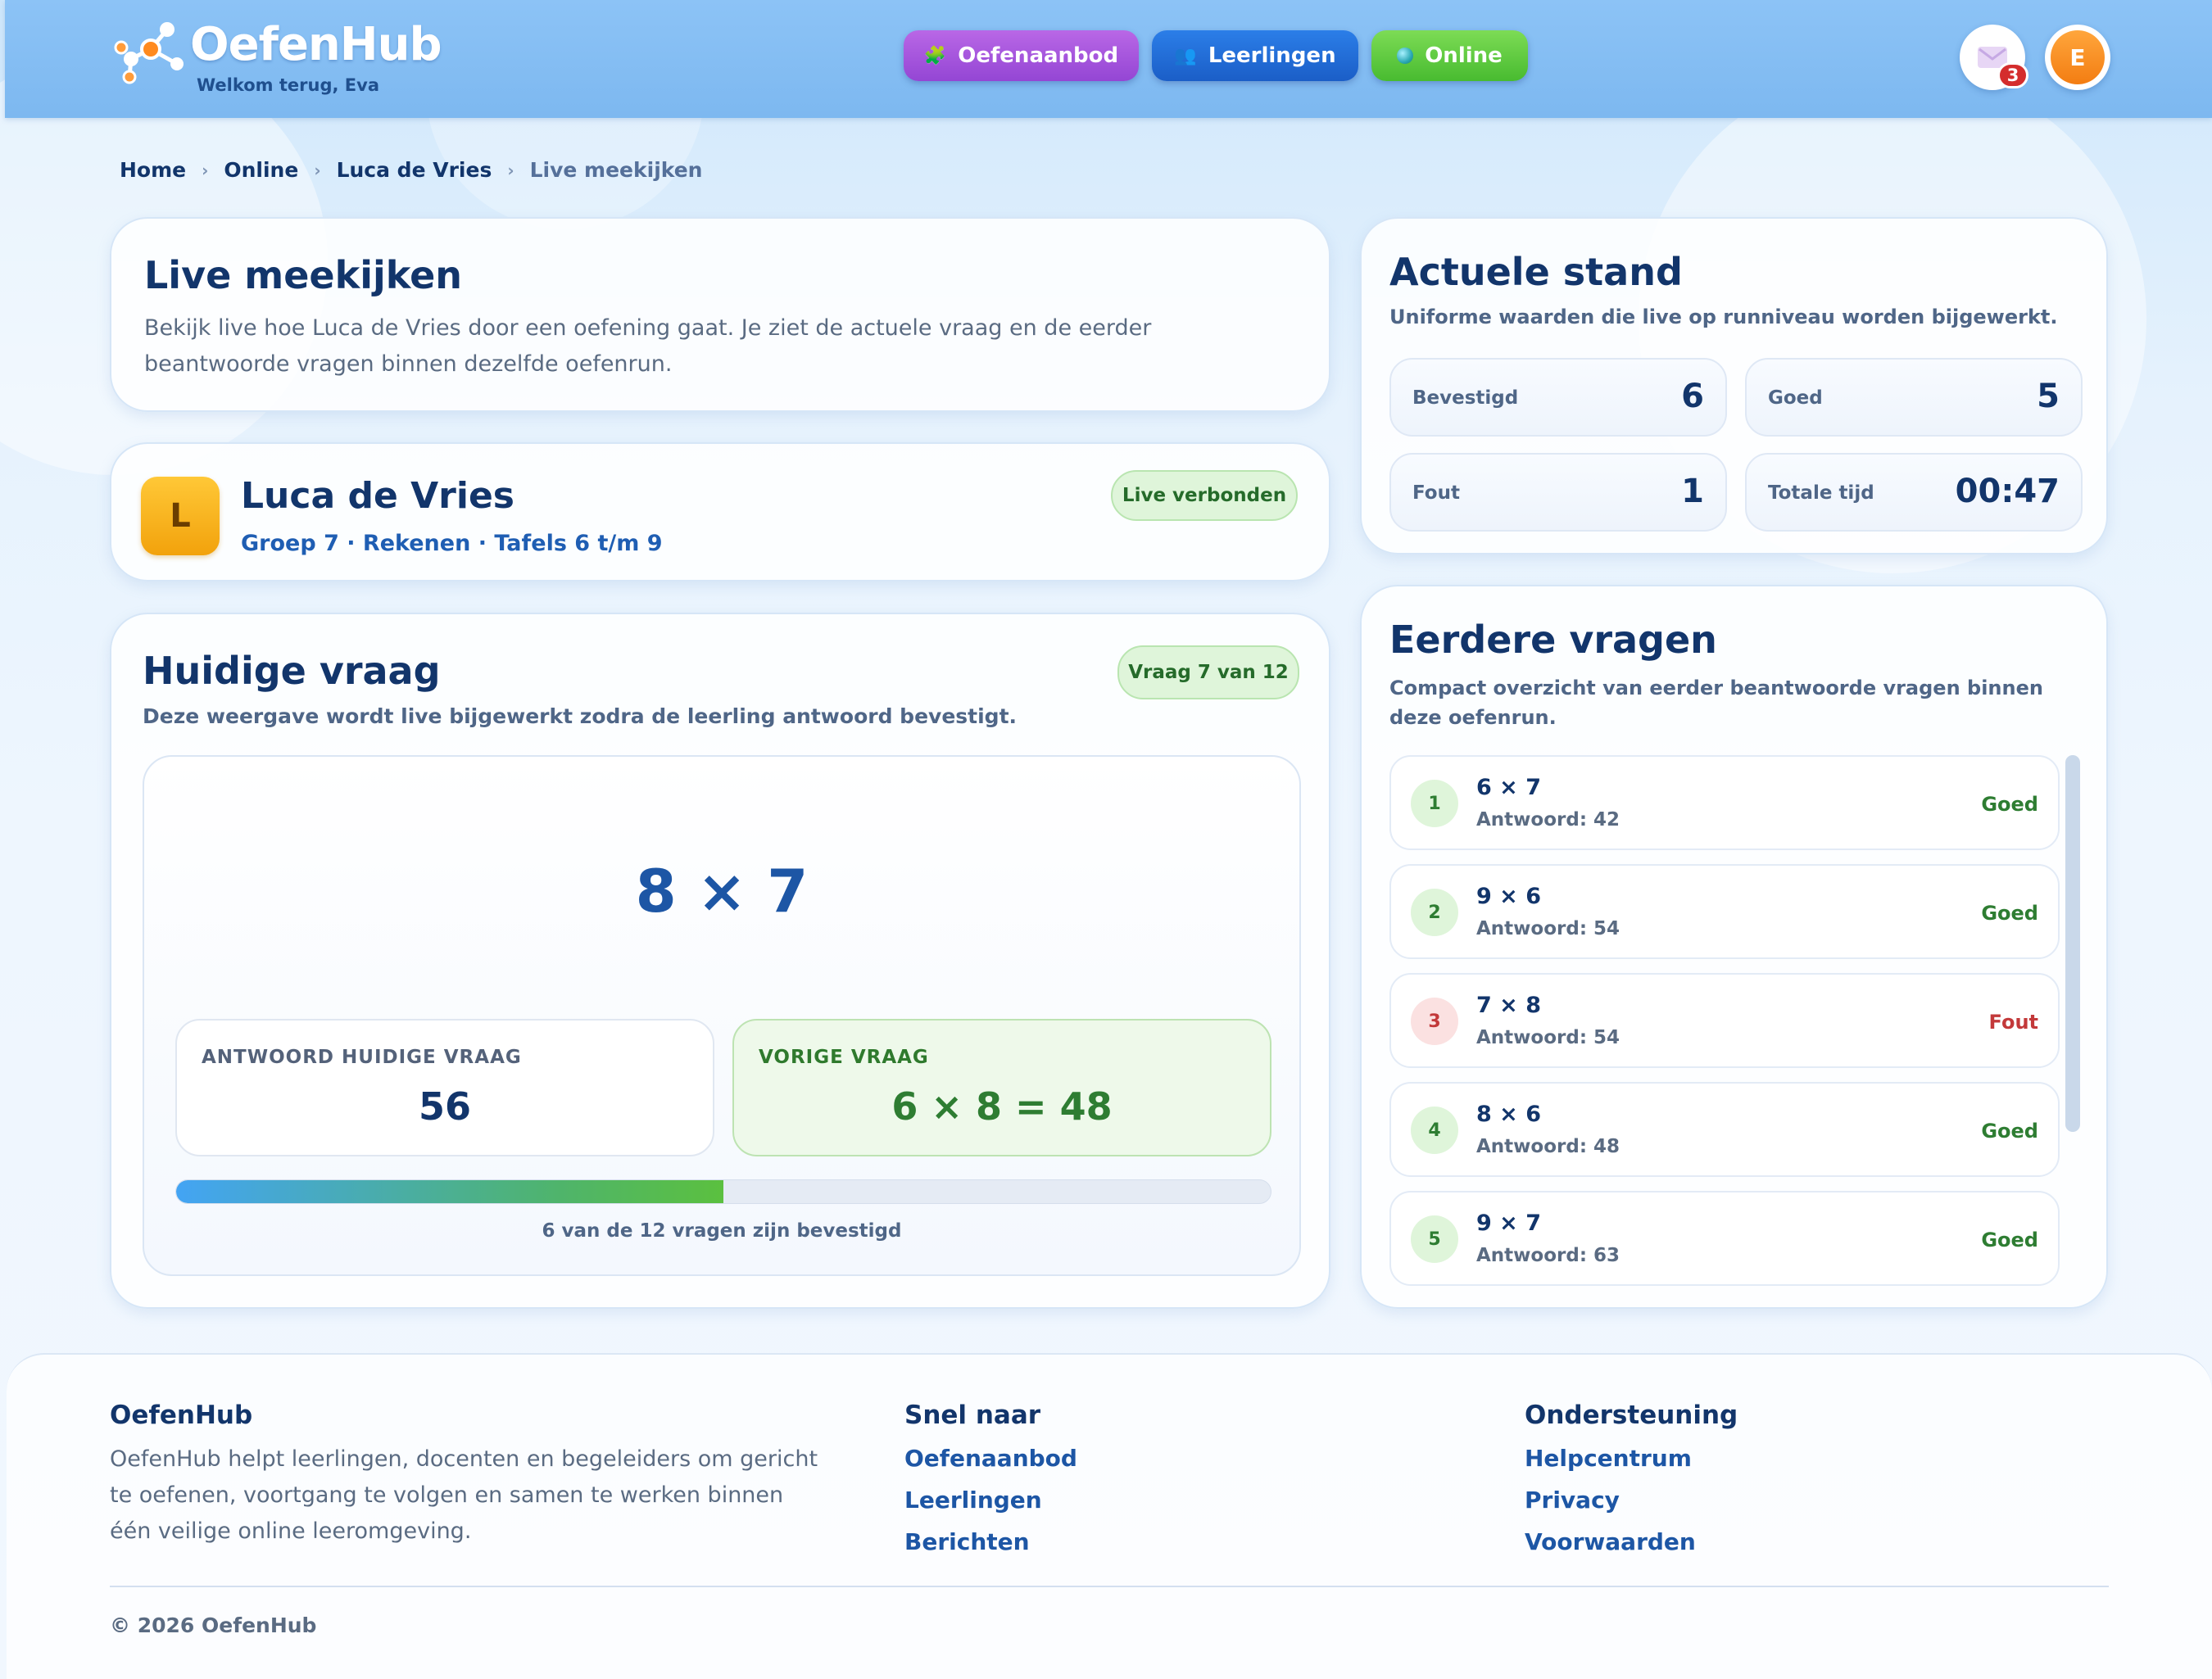 This screenshot has width=2212, height=1679. I want to click on welcome-text: Welkom terug, Eva, so click(288, 85).